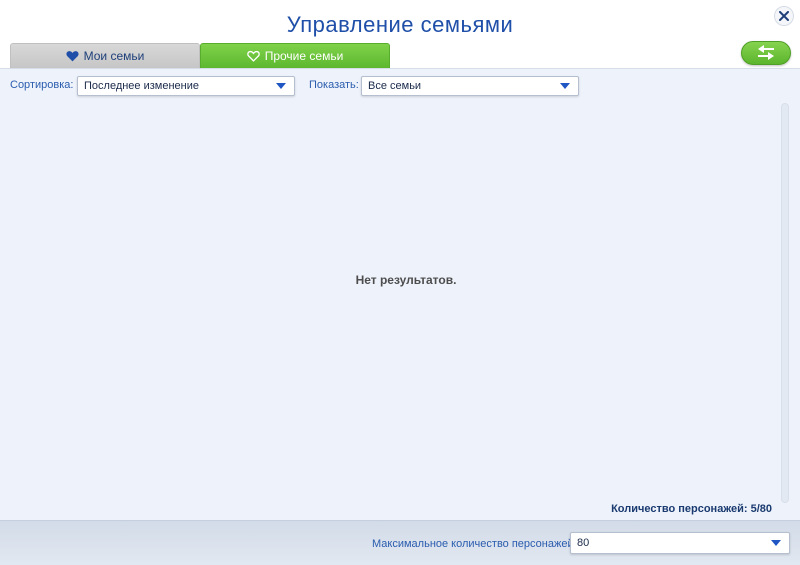 Image resolution: width=800 pixels, height=565 pixels. I want to click on transfer-household-button, so click(766, 53).